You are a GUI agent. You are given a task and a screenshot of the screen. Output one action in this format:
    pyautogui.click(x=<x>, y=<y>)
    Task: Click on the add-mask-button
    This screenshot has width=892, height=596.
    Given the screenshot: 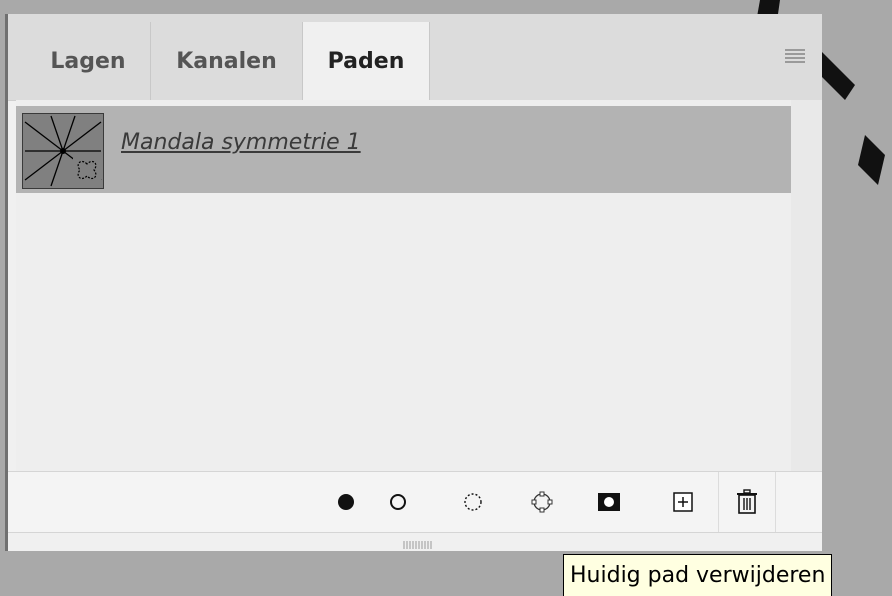 What is the action you would take?
    pyautogui.click(x=609, y=502)
    